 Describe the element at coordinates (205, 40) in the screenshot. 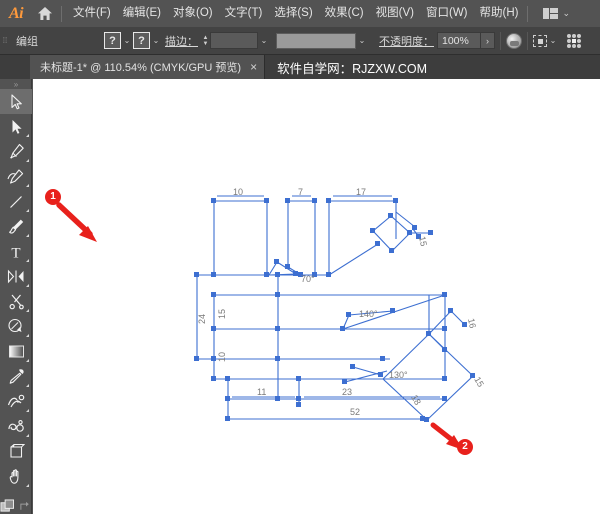

I see `stroke-weight-stepper: ▲ ▼` at that location.